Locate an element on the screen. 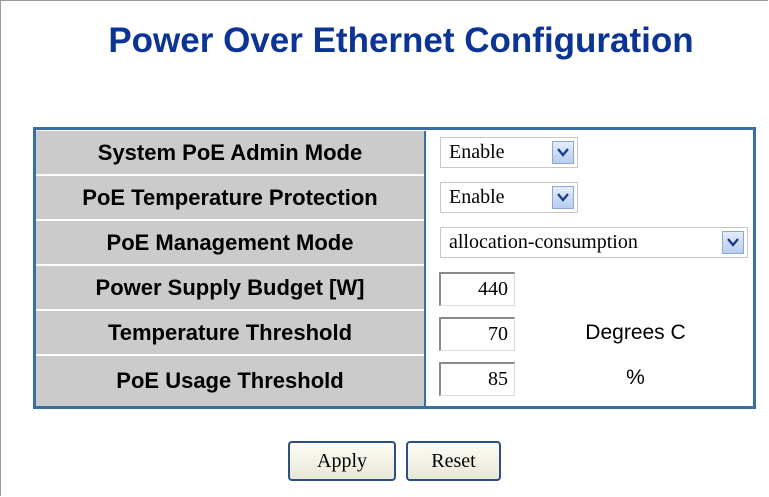 The width and height of the screenshot is (769, 497). table-row: PoE Usage Threshold 85 % is located at coordinates (394, 381).